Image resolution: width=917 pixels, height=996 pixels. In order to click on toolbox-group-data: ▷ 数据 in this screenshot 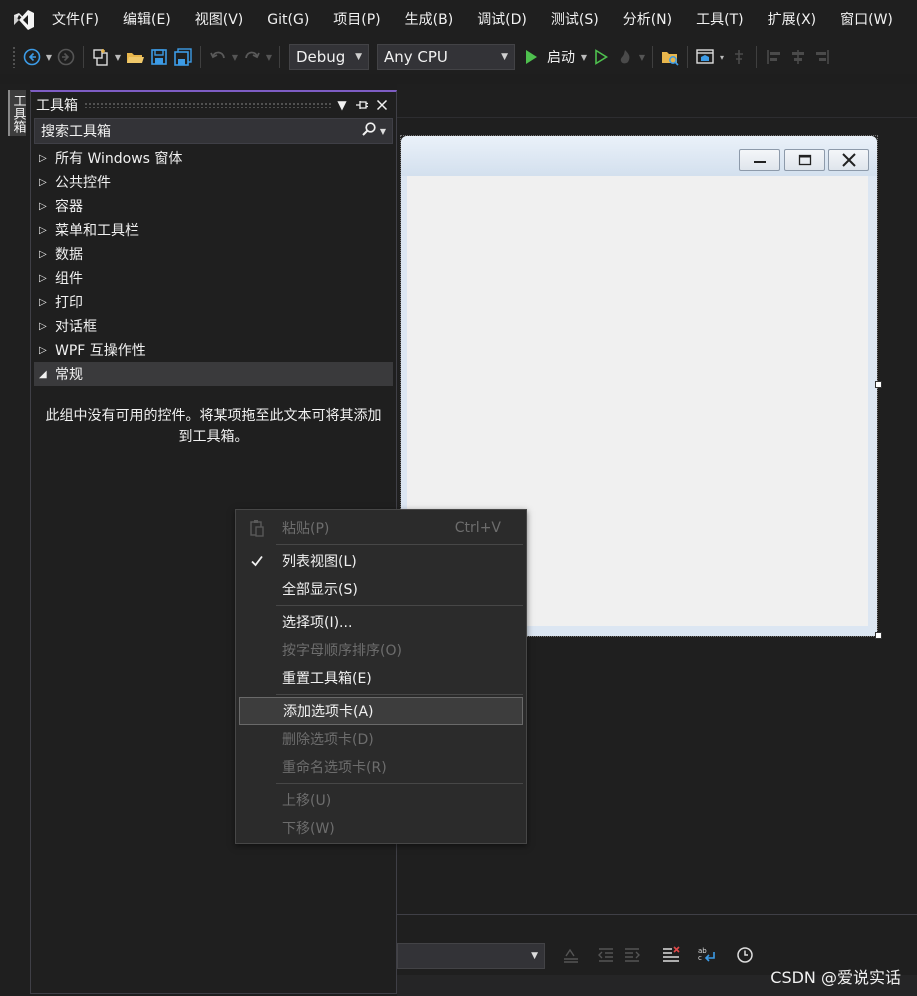, I will do `click(213, 254)`.